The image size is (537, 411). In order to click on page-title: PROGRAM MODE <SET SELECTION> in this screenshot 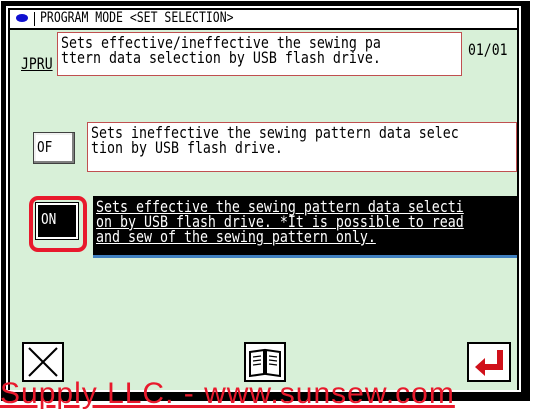, I will do `click(137, 18)`.